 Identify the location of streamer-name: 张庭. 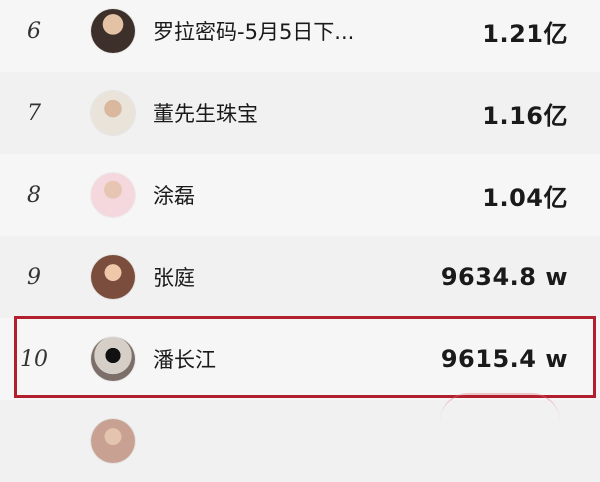
(174, 278).